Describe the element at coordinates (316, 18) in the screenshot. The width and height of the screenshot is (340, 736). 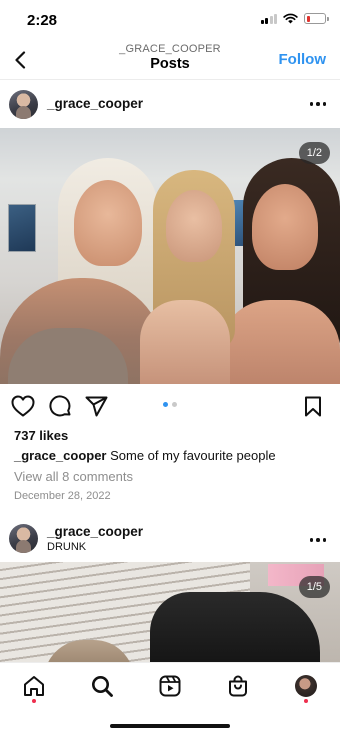
I see `battery-icon` at that location.